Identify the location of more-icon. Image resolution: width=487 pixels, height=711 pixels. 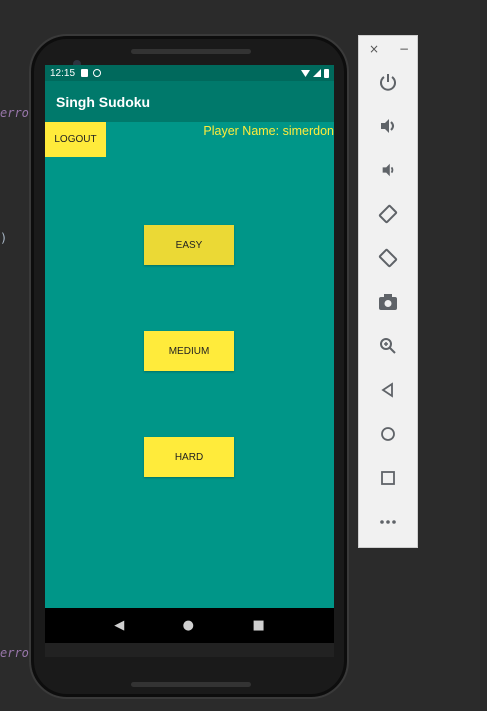
(388, 522).